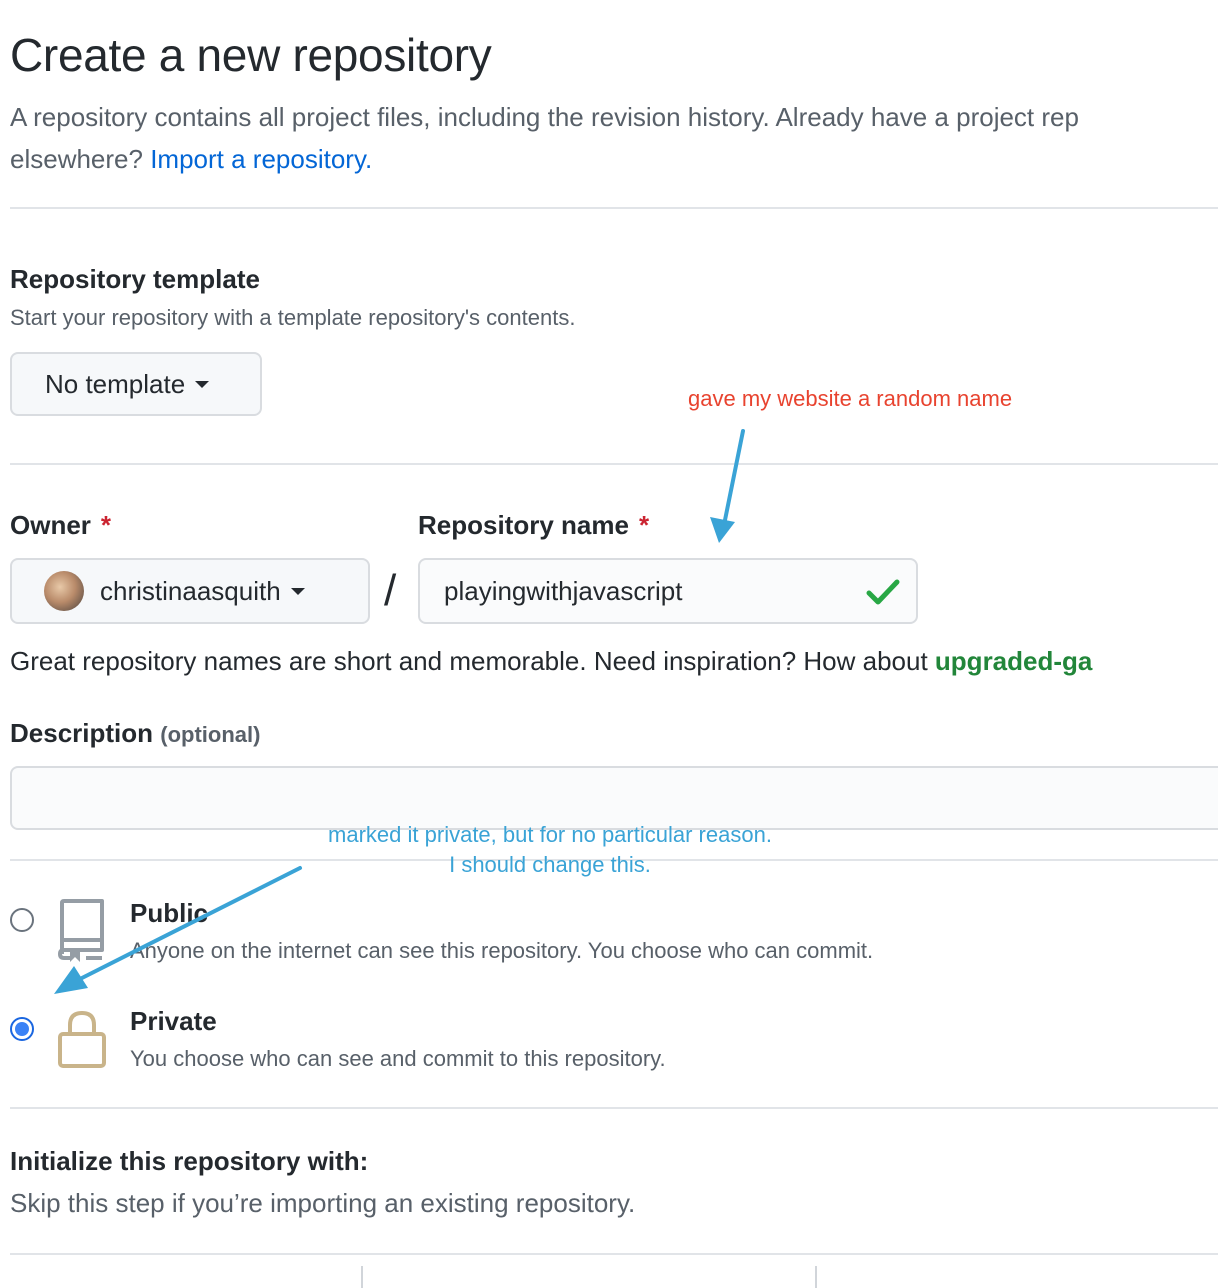 The image size is (1218, 1288). I want to click on header-divider, so click(614, 208).